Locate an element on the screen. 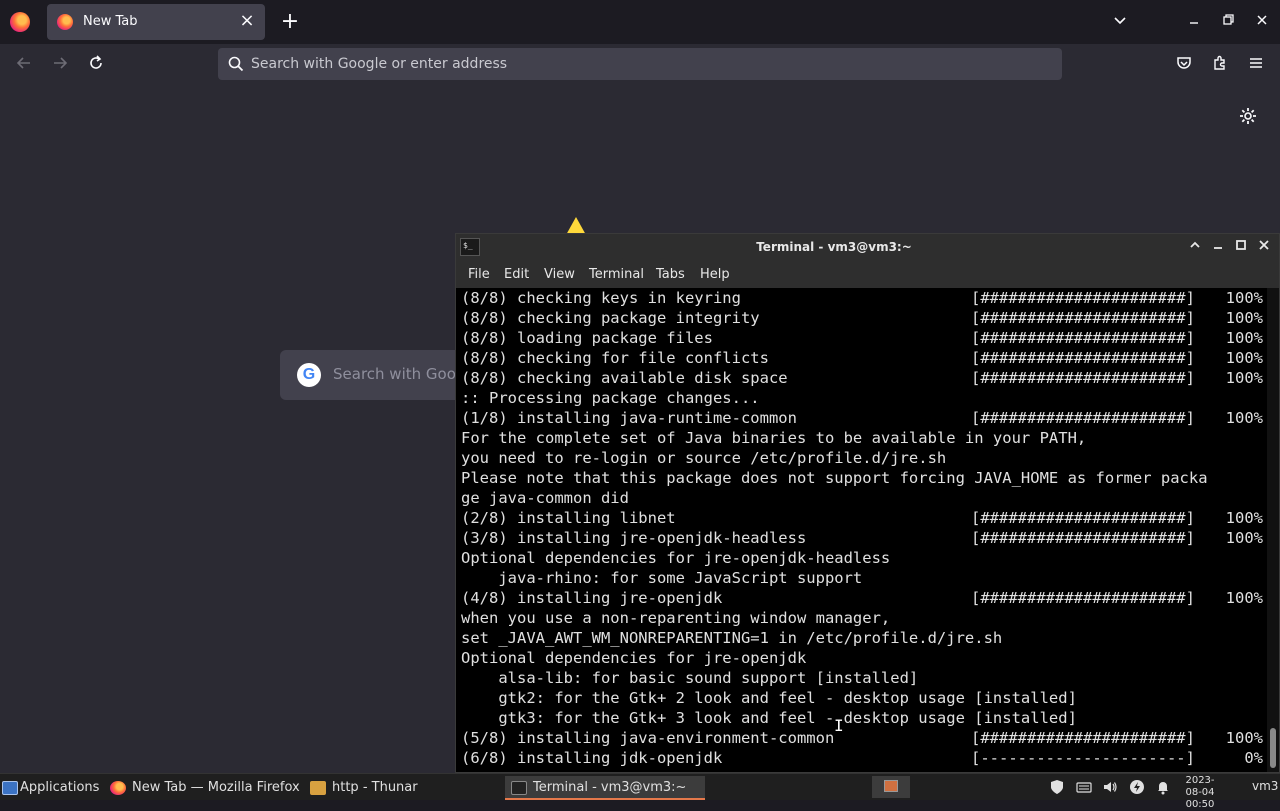 Image resolution: width=1280 pixels, height=811 pixels. terminal-menubar: File Edit View Terminal Tabs Help is located at coordinates (867, 275).